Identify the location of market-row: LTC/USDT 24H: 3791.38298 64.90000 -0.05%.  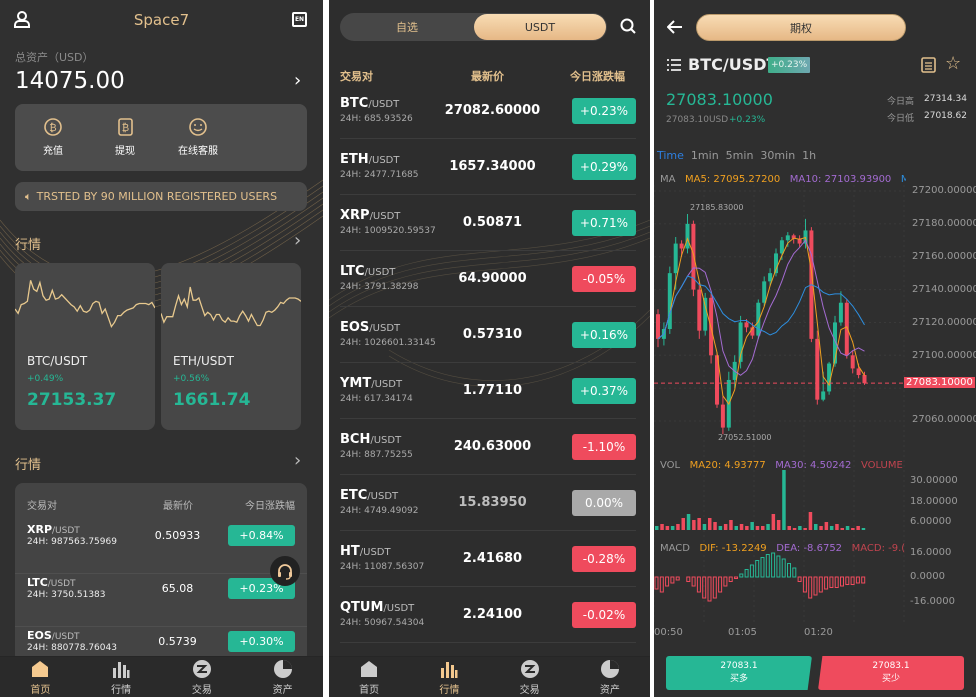
(488, 279).